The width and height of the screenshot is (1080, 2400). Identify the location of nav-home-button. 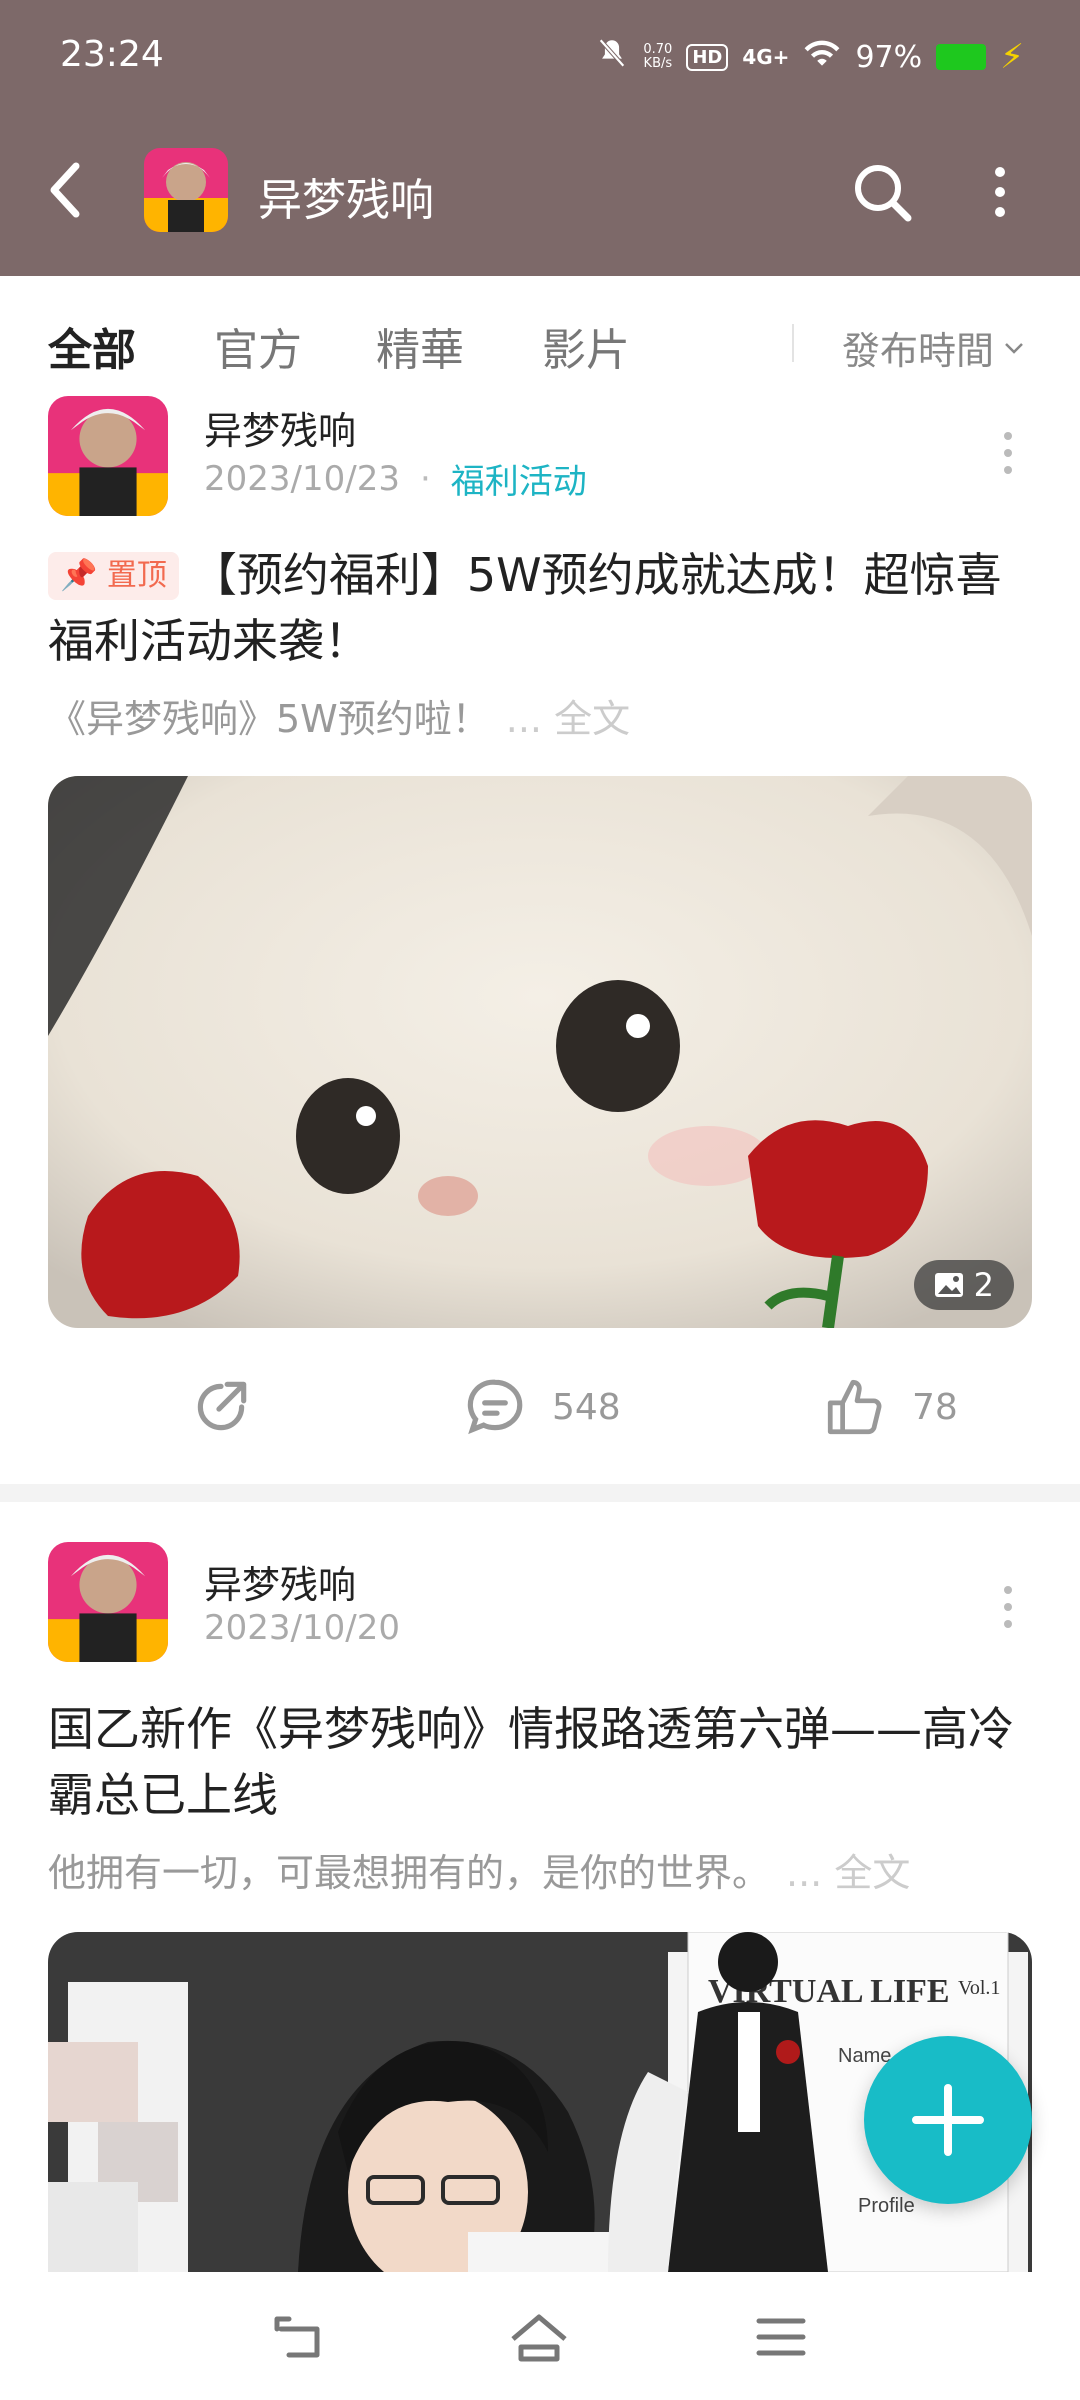
(539, 2337).